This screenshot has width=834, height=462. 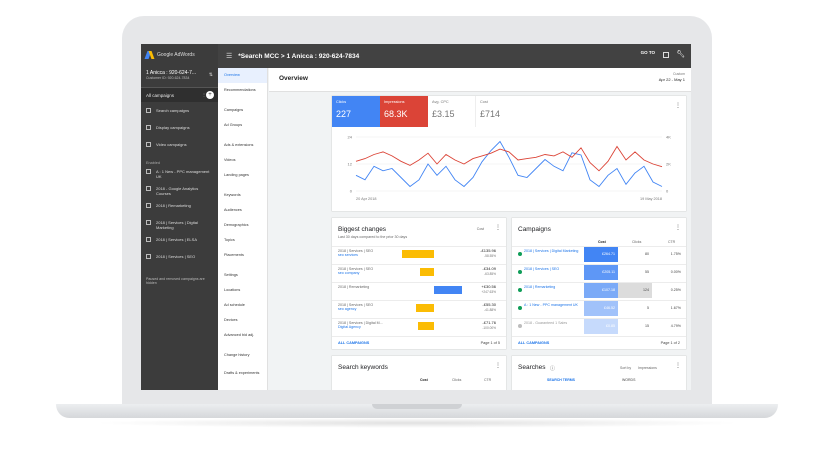 I want to click on campaign-cost: £0.85, so click(x=601, y=326).